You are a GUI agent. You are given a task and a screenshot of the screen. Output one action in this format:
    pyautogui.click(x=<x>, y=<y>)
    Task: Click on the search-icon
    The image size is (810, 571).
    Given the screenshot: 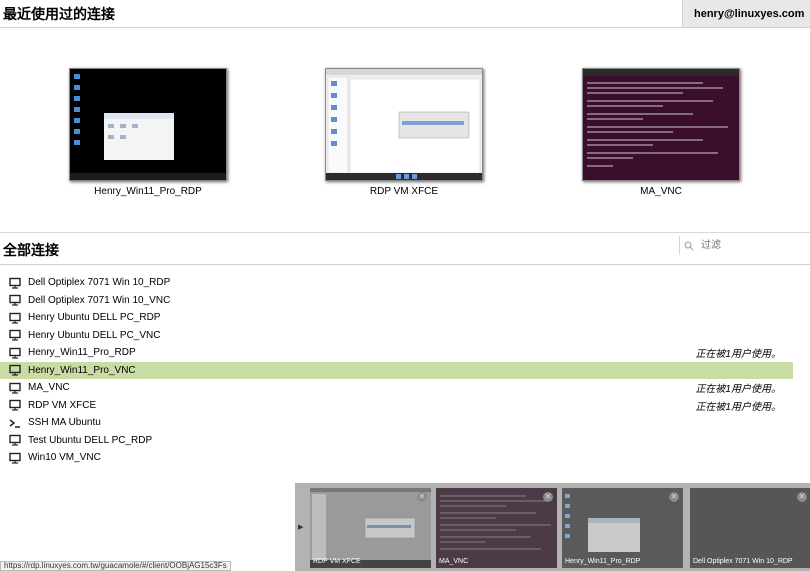 What is the action you would take?
    pyautogui.click(x=689, y=246)
    